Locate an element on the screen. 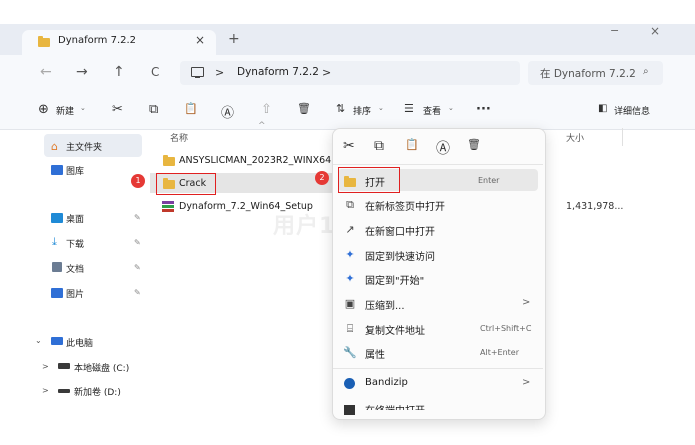 The image size is (695, 445). sidebar-item-pictures: 图片 is located at coordinates (75, 293).